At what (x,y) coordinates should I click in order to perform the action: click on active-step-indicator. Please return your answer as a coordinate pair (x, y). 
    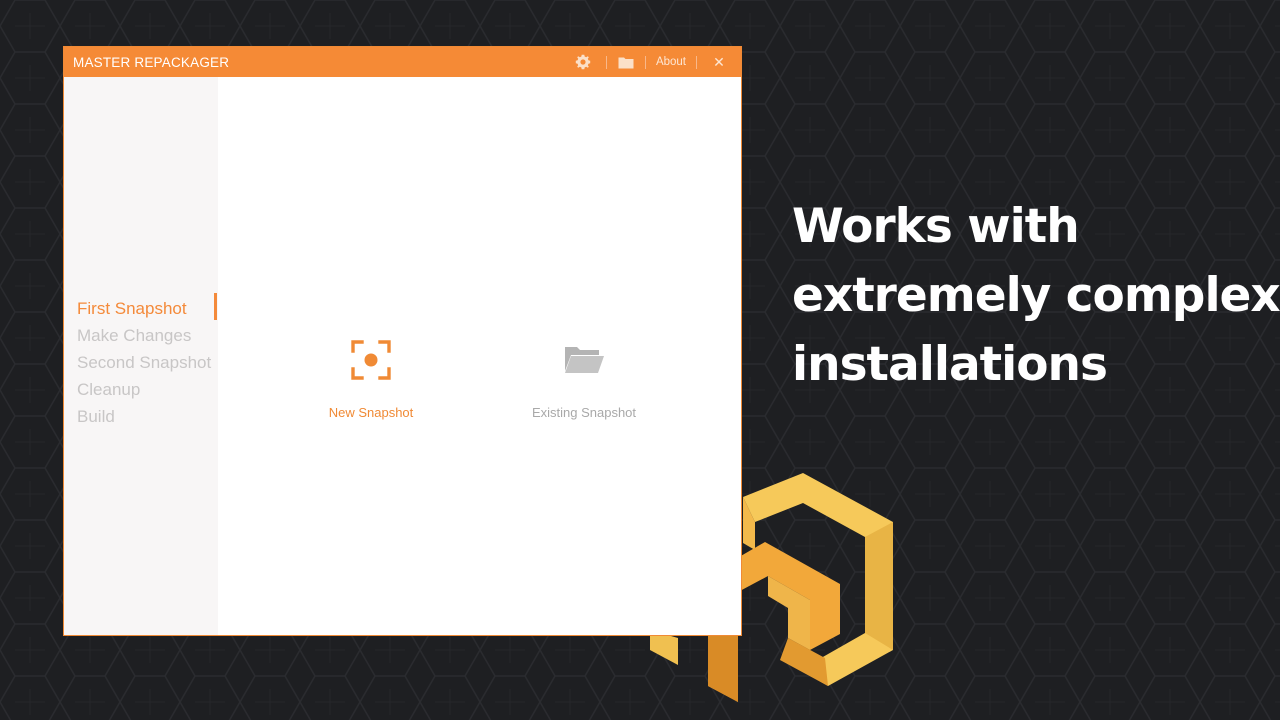
    Looking at the image, I should click on (215, 306).